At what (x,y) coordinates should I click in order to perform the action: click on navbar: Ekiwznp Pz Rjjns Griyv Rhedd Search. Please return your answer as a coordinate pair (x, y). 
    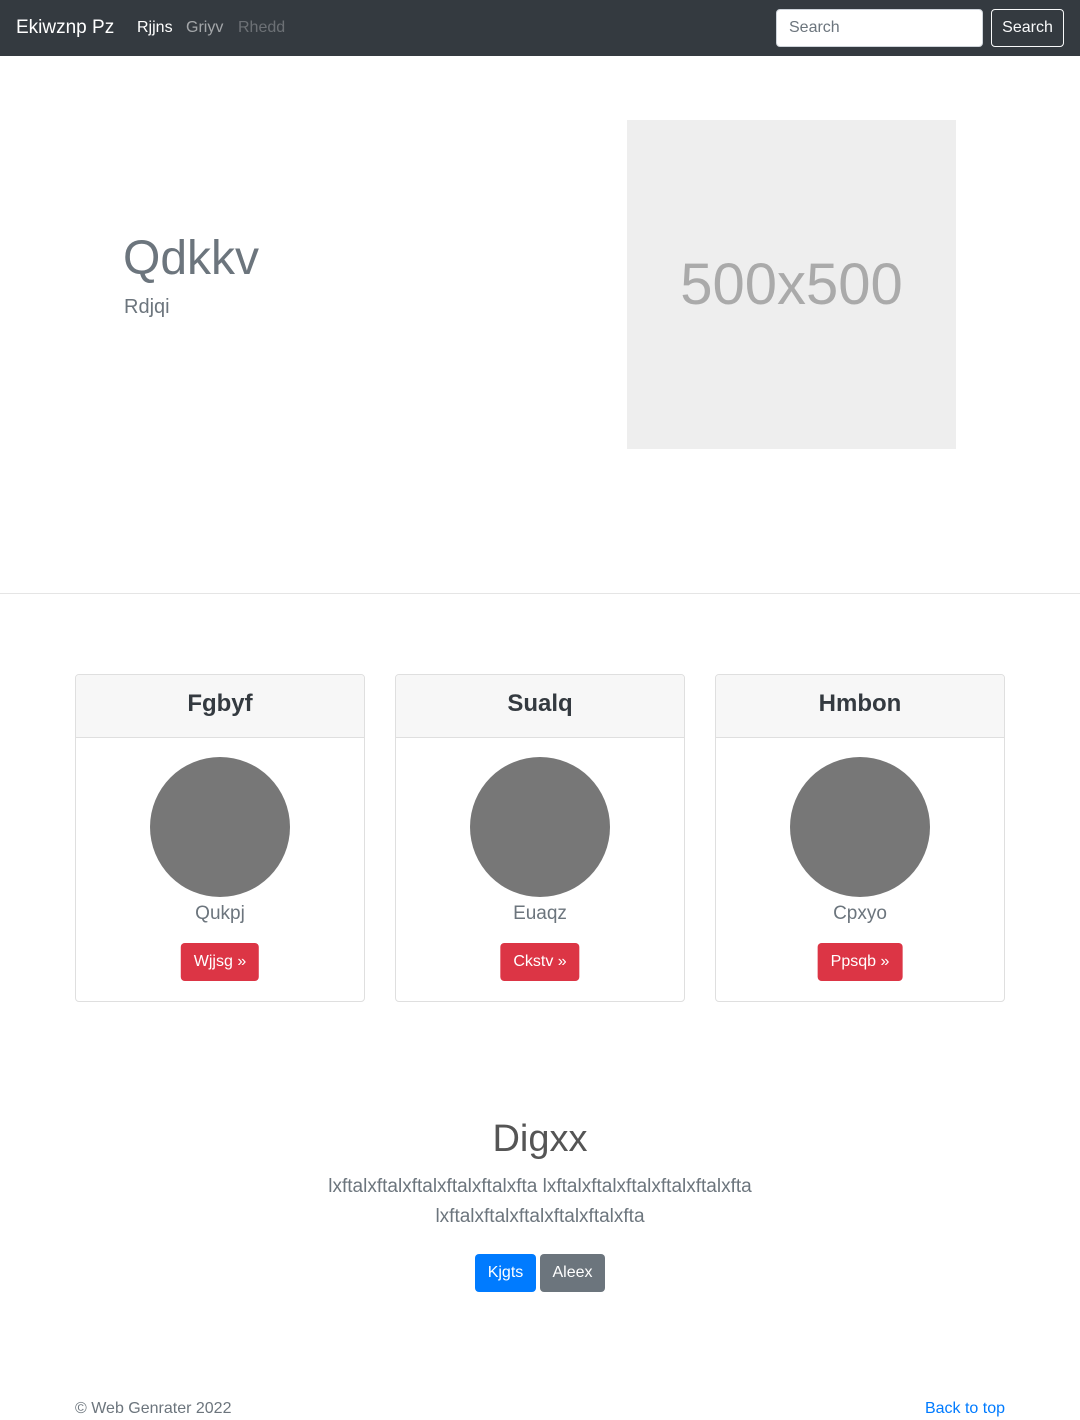
    Looking at the image, I should click on (540, 28).